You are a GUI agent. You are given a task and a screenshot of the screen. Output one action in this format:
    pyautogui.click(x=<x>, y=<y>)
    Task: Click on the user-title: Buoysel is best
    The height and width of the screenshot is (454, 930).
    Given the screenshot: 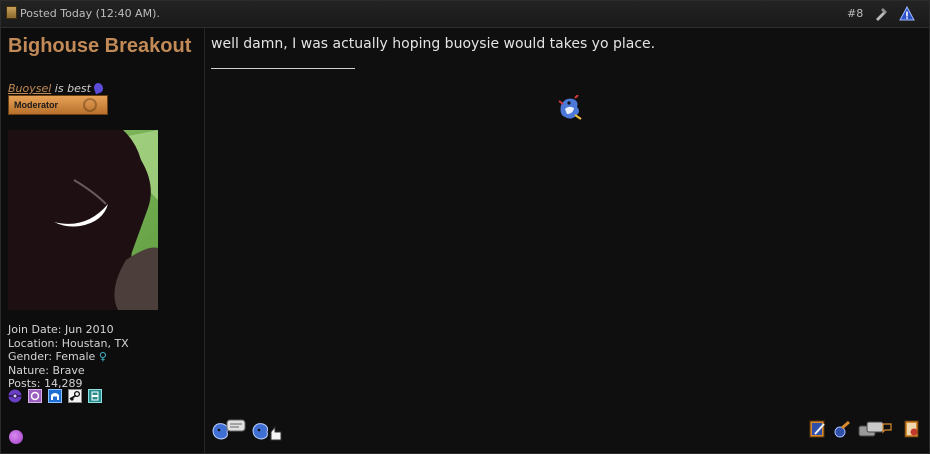 What is the action you would take?
    pyautogui.click(x=56, y=88)
    